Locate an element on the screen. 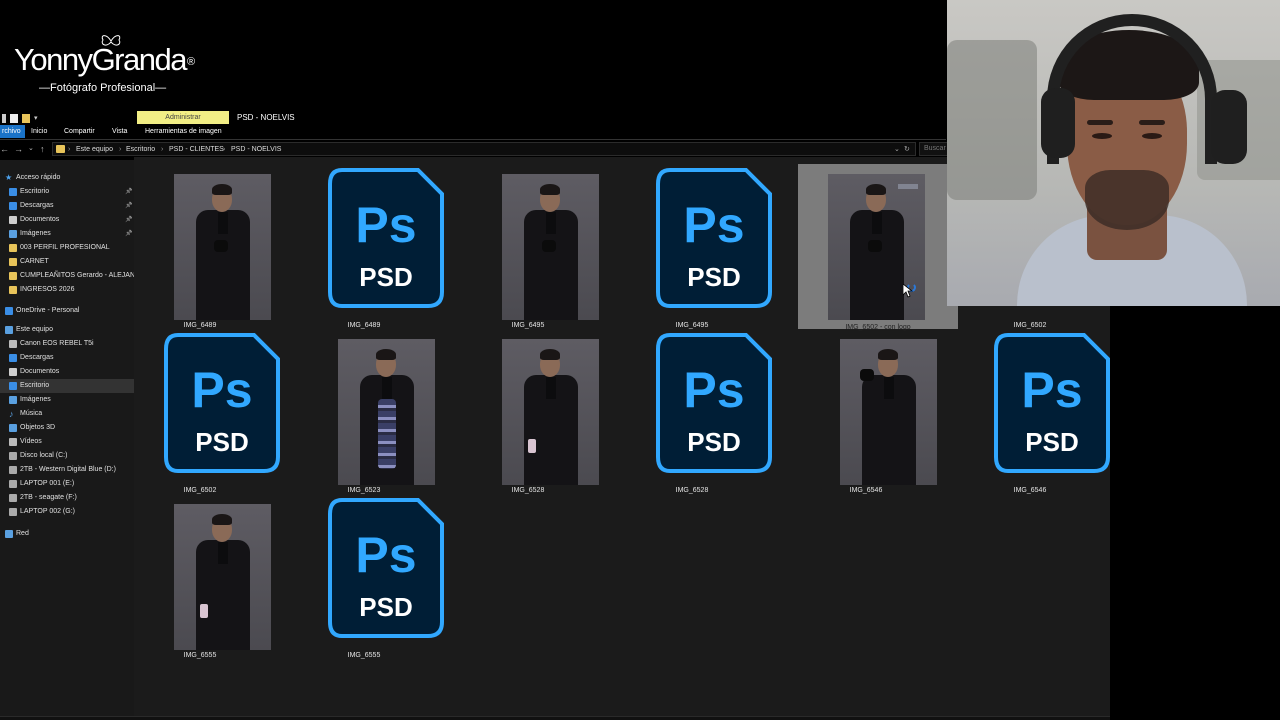 The height and width of the screenshot is (720, 1280). breadcrumb-psd-clientes: PSD - CLIENTES is located at coordinates (196, 149).